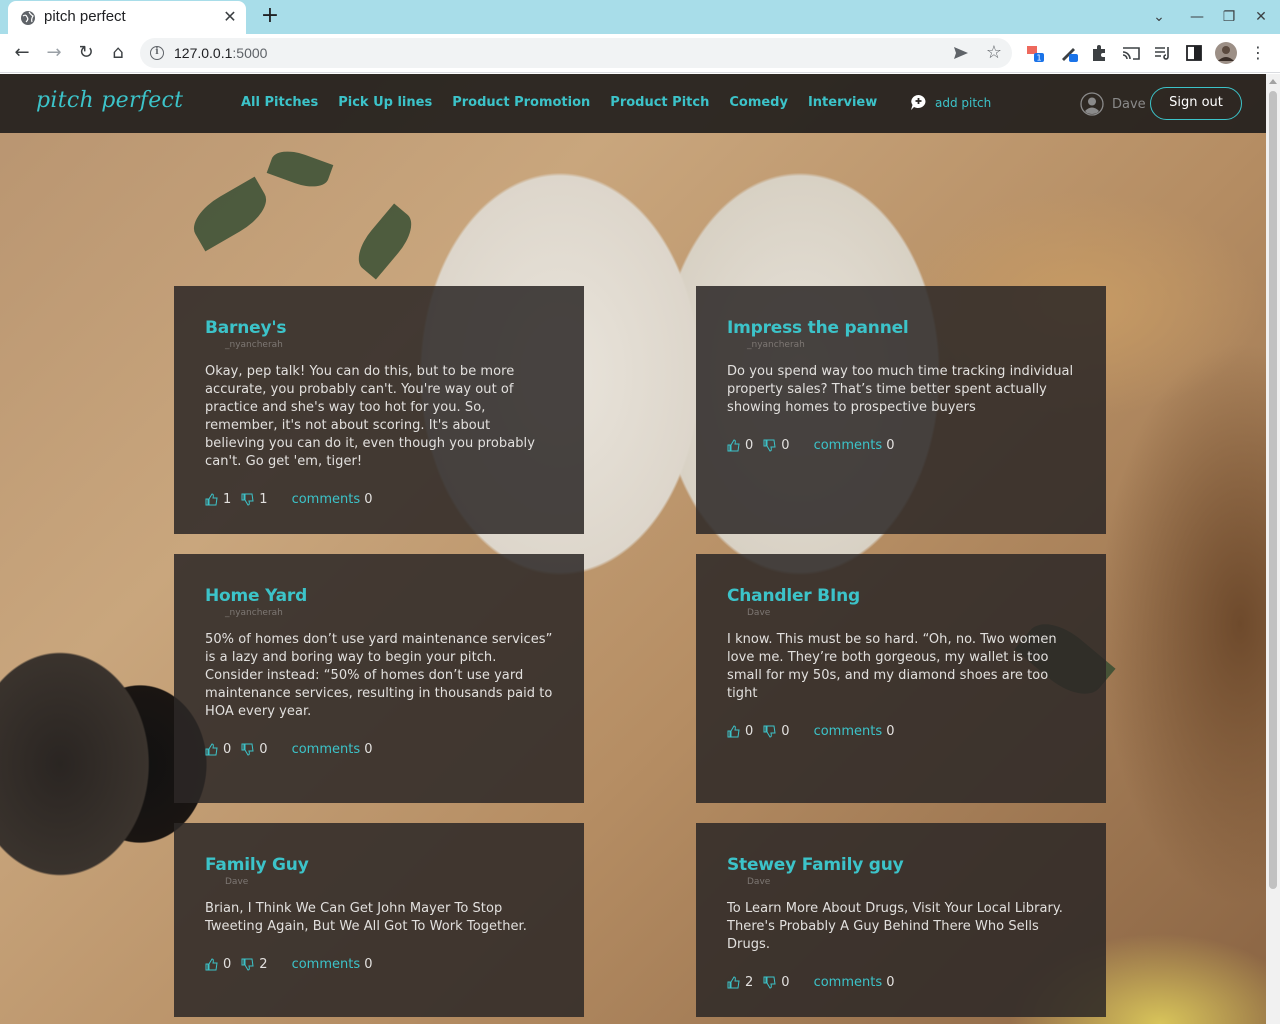 The height and width of the screenshot is (1024, 1280). I want to click on pitch-actions: 2 0 comments 0, so click(901, 982).